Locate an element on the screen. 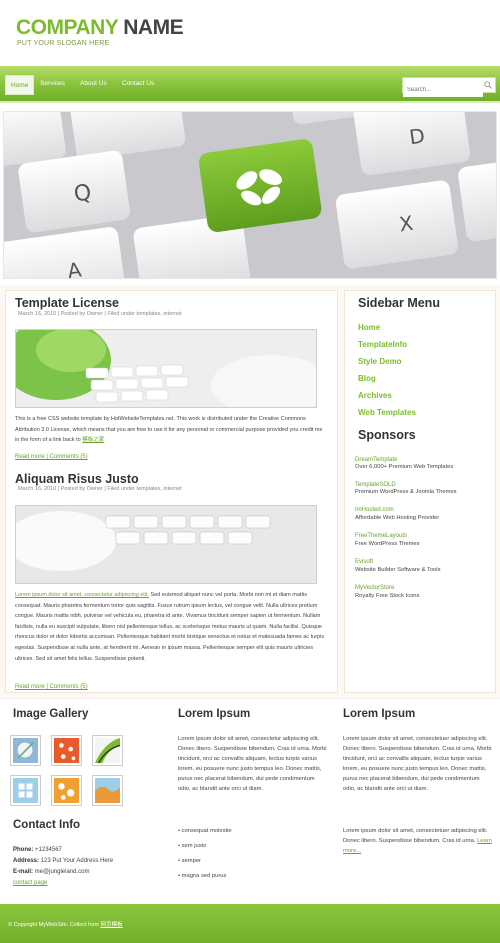 Image resolution: width=500 pixels, height=943 pixels. contact-address: Address: 123 Put Your Address Here is located at coordinates (63, 861).